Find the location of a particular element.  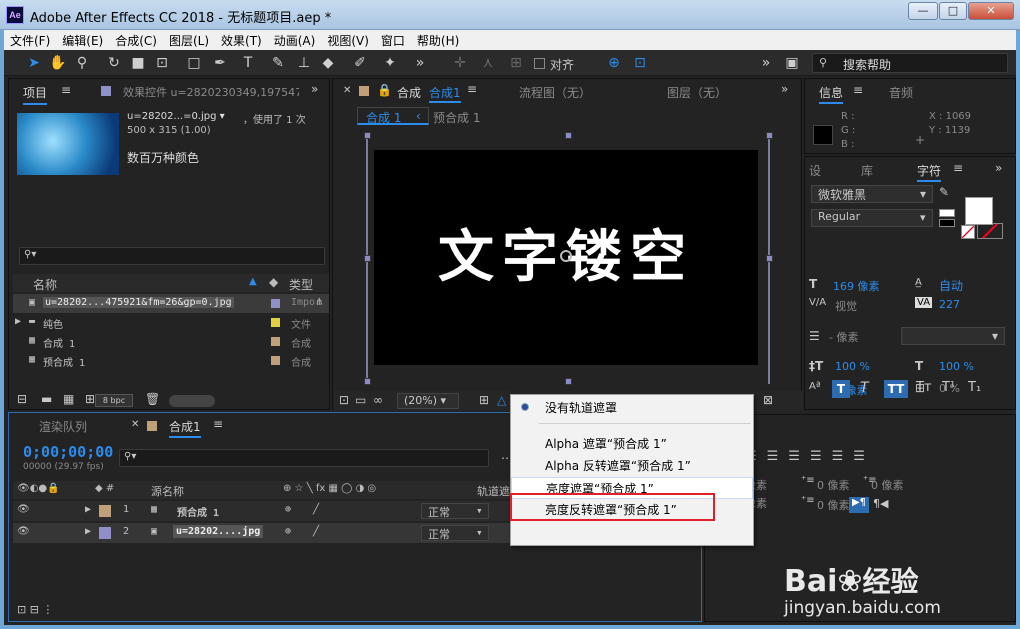

tab-effect-controls: 效果控件 u=2820230349,1975475 is located at coordinates (211, 92).